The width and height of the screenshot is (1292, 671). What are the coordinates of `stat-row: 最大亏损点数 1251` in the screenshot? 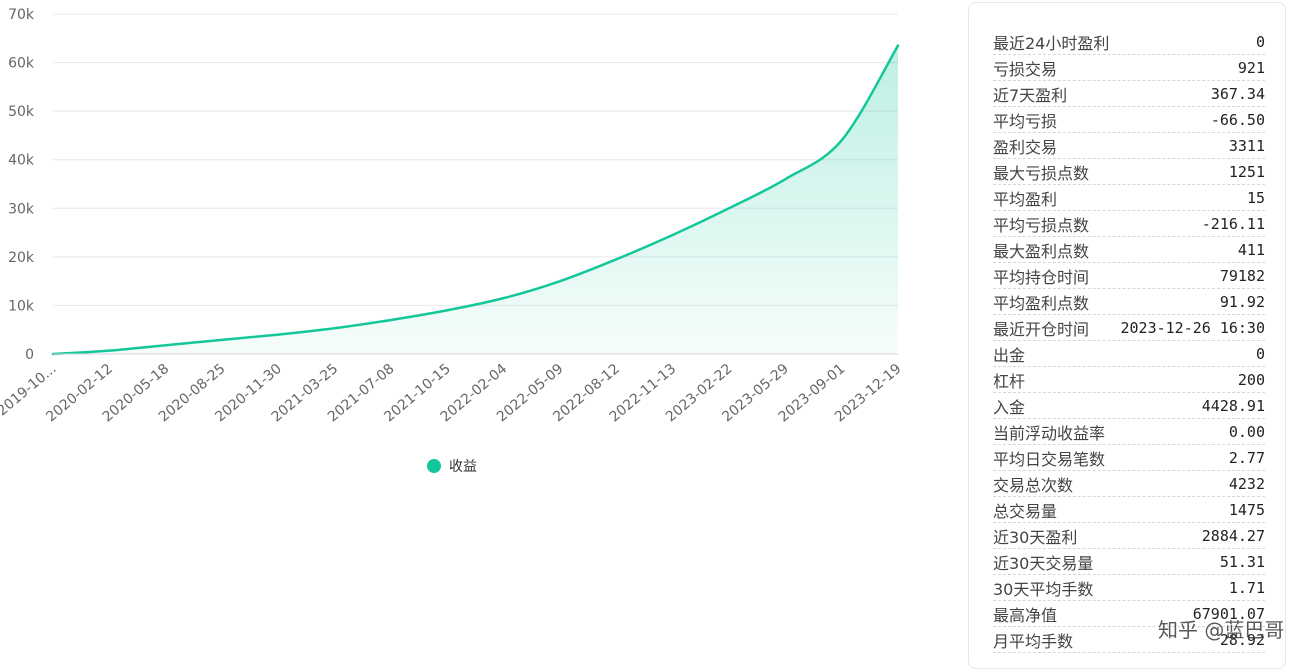 It's located at (1129, 172).